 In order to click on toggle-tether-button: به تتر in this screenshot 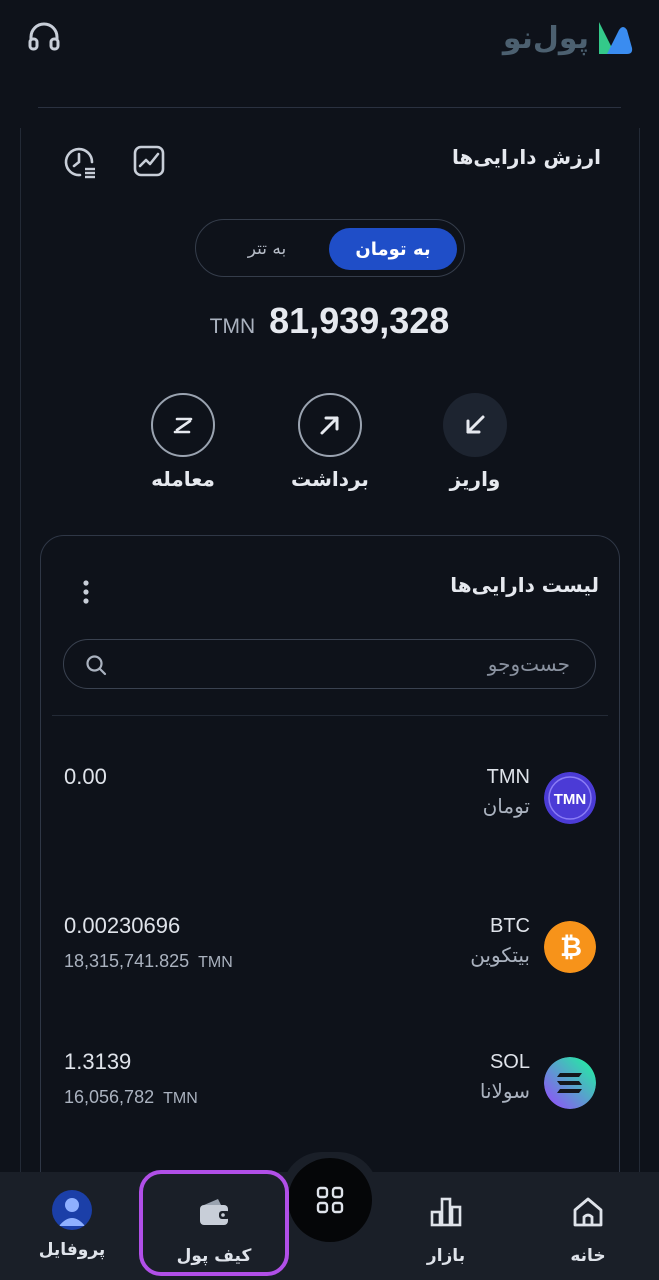, I will do `click(267, 249)`.